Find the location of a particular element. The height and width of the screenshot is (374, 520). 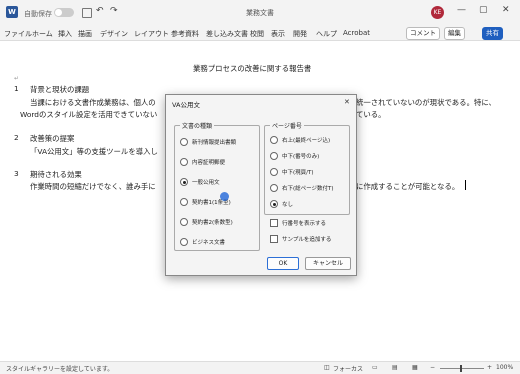

status-message: スタイルギャラリーを設定しています。 is located at coordinates (60, 369).